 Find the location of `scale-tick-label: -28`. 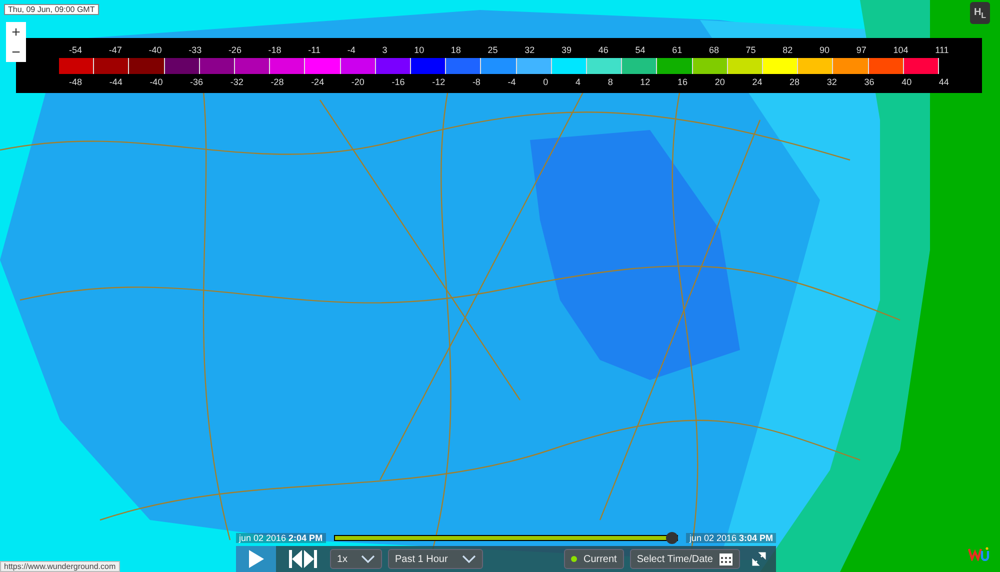

scale-tick-label: -28 is located at coordinates (277, 81).